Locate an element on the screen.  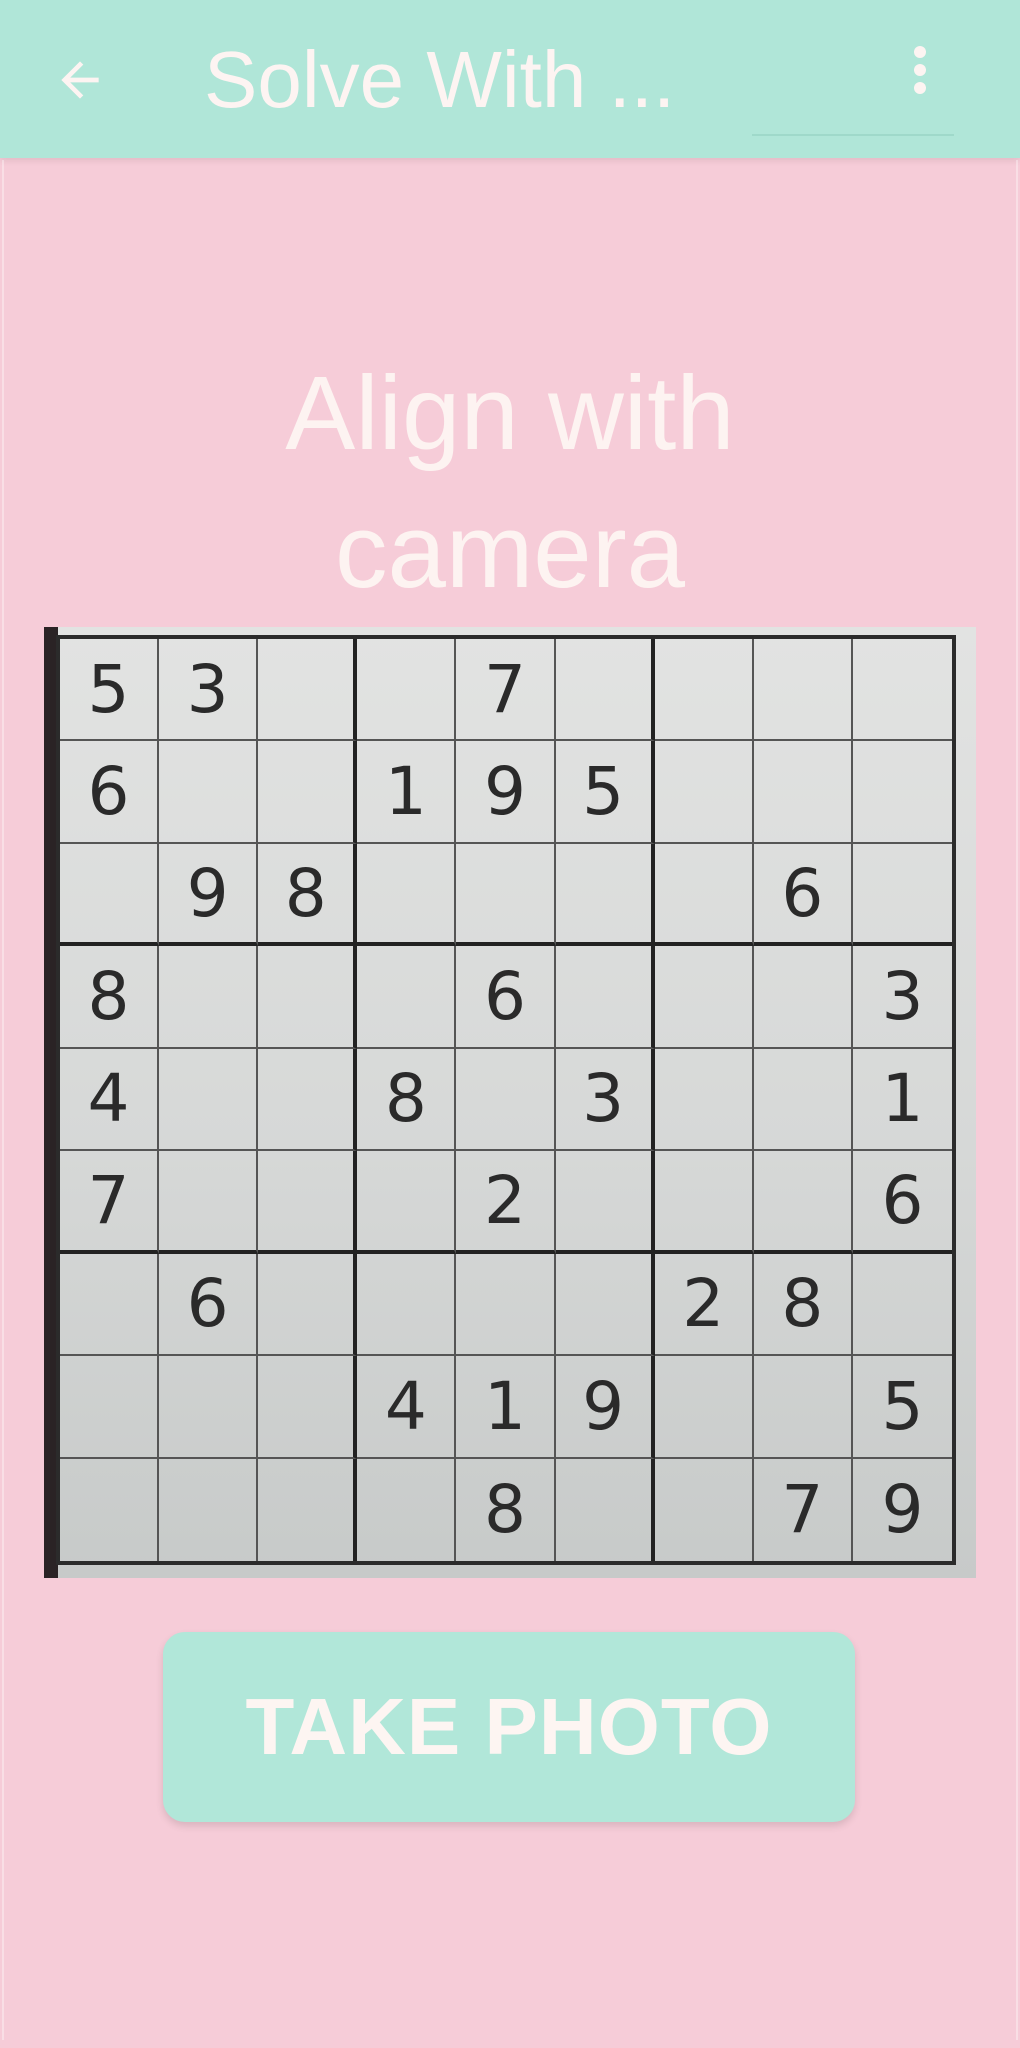
page-edge-left is located at coordinates (3, 1100).